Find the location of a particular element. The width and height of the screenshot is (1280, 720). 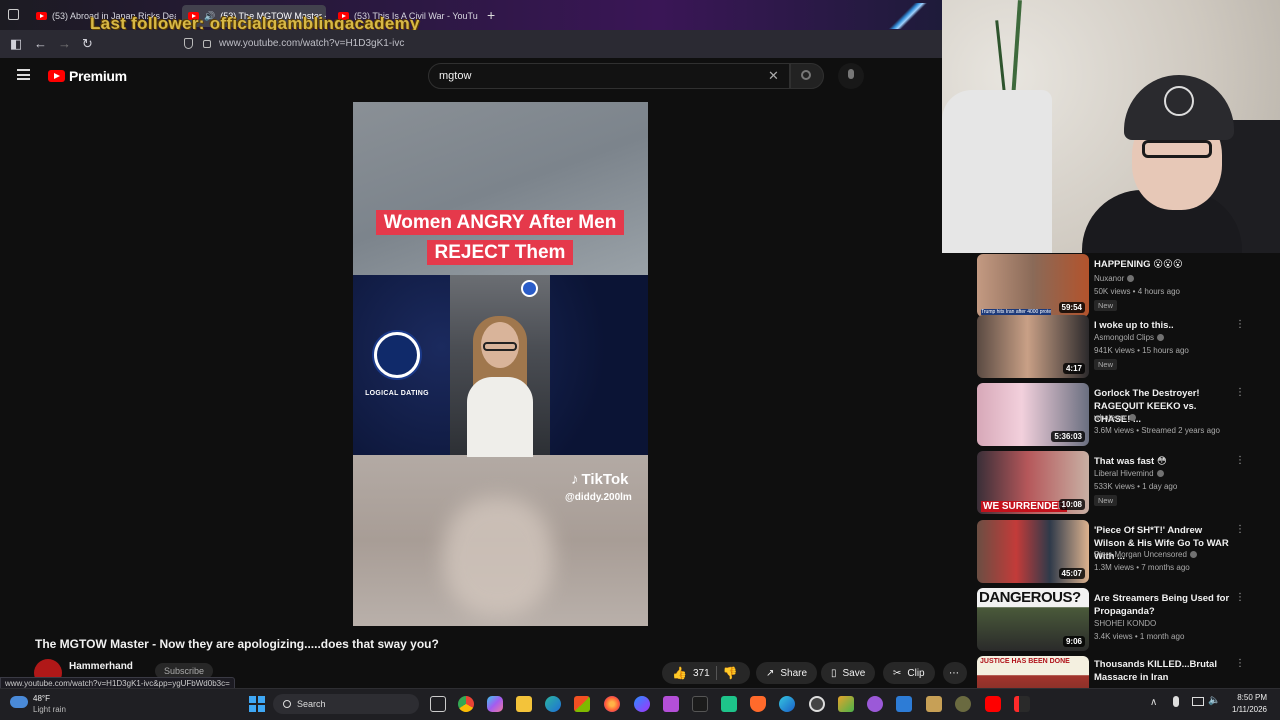

youtube-logo: Premium is located at coordinates (87, 76).